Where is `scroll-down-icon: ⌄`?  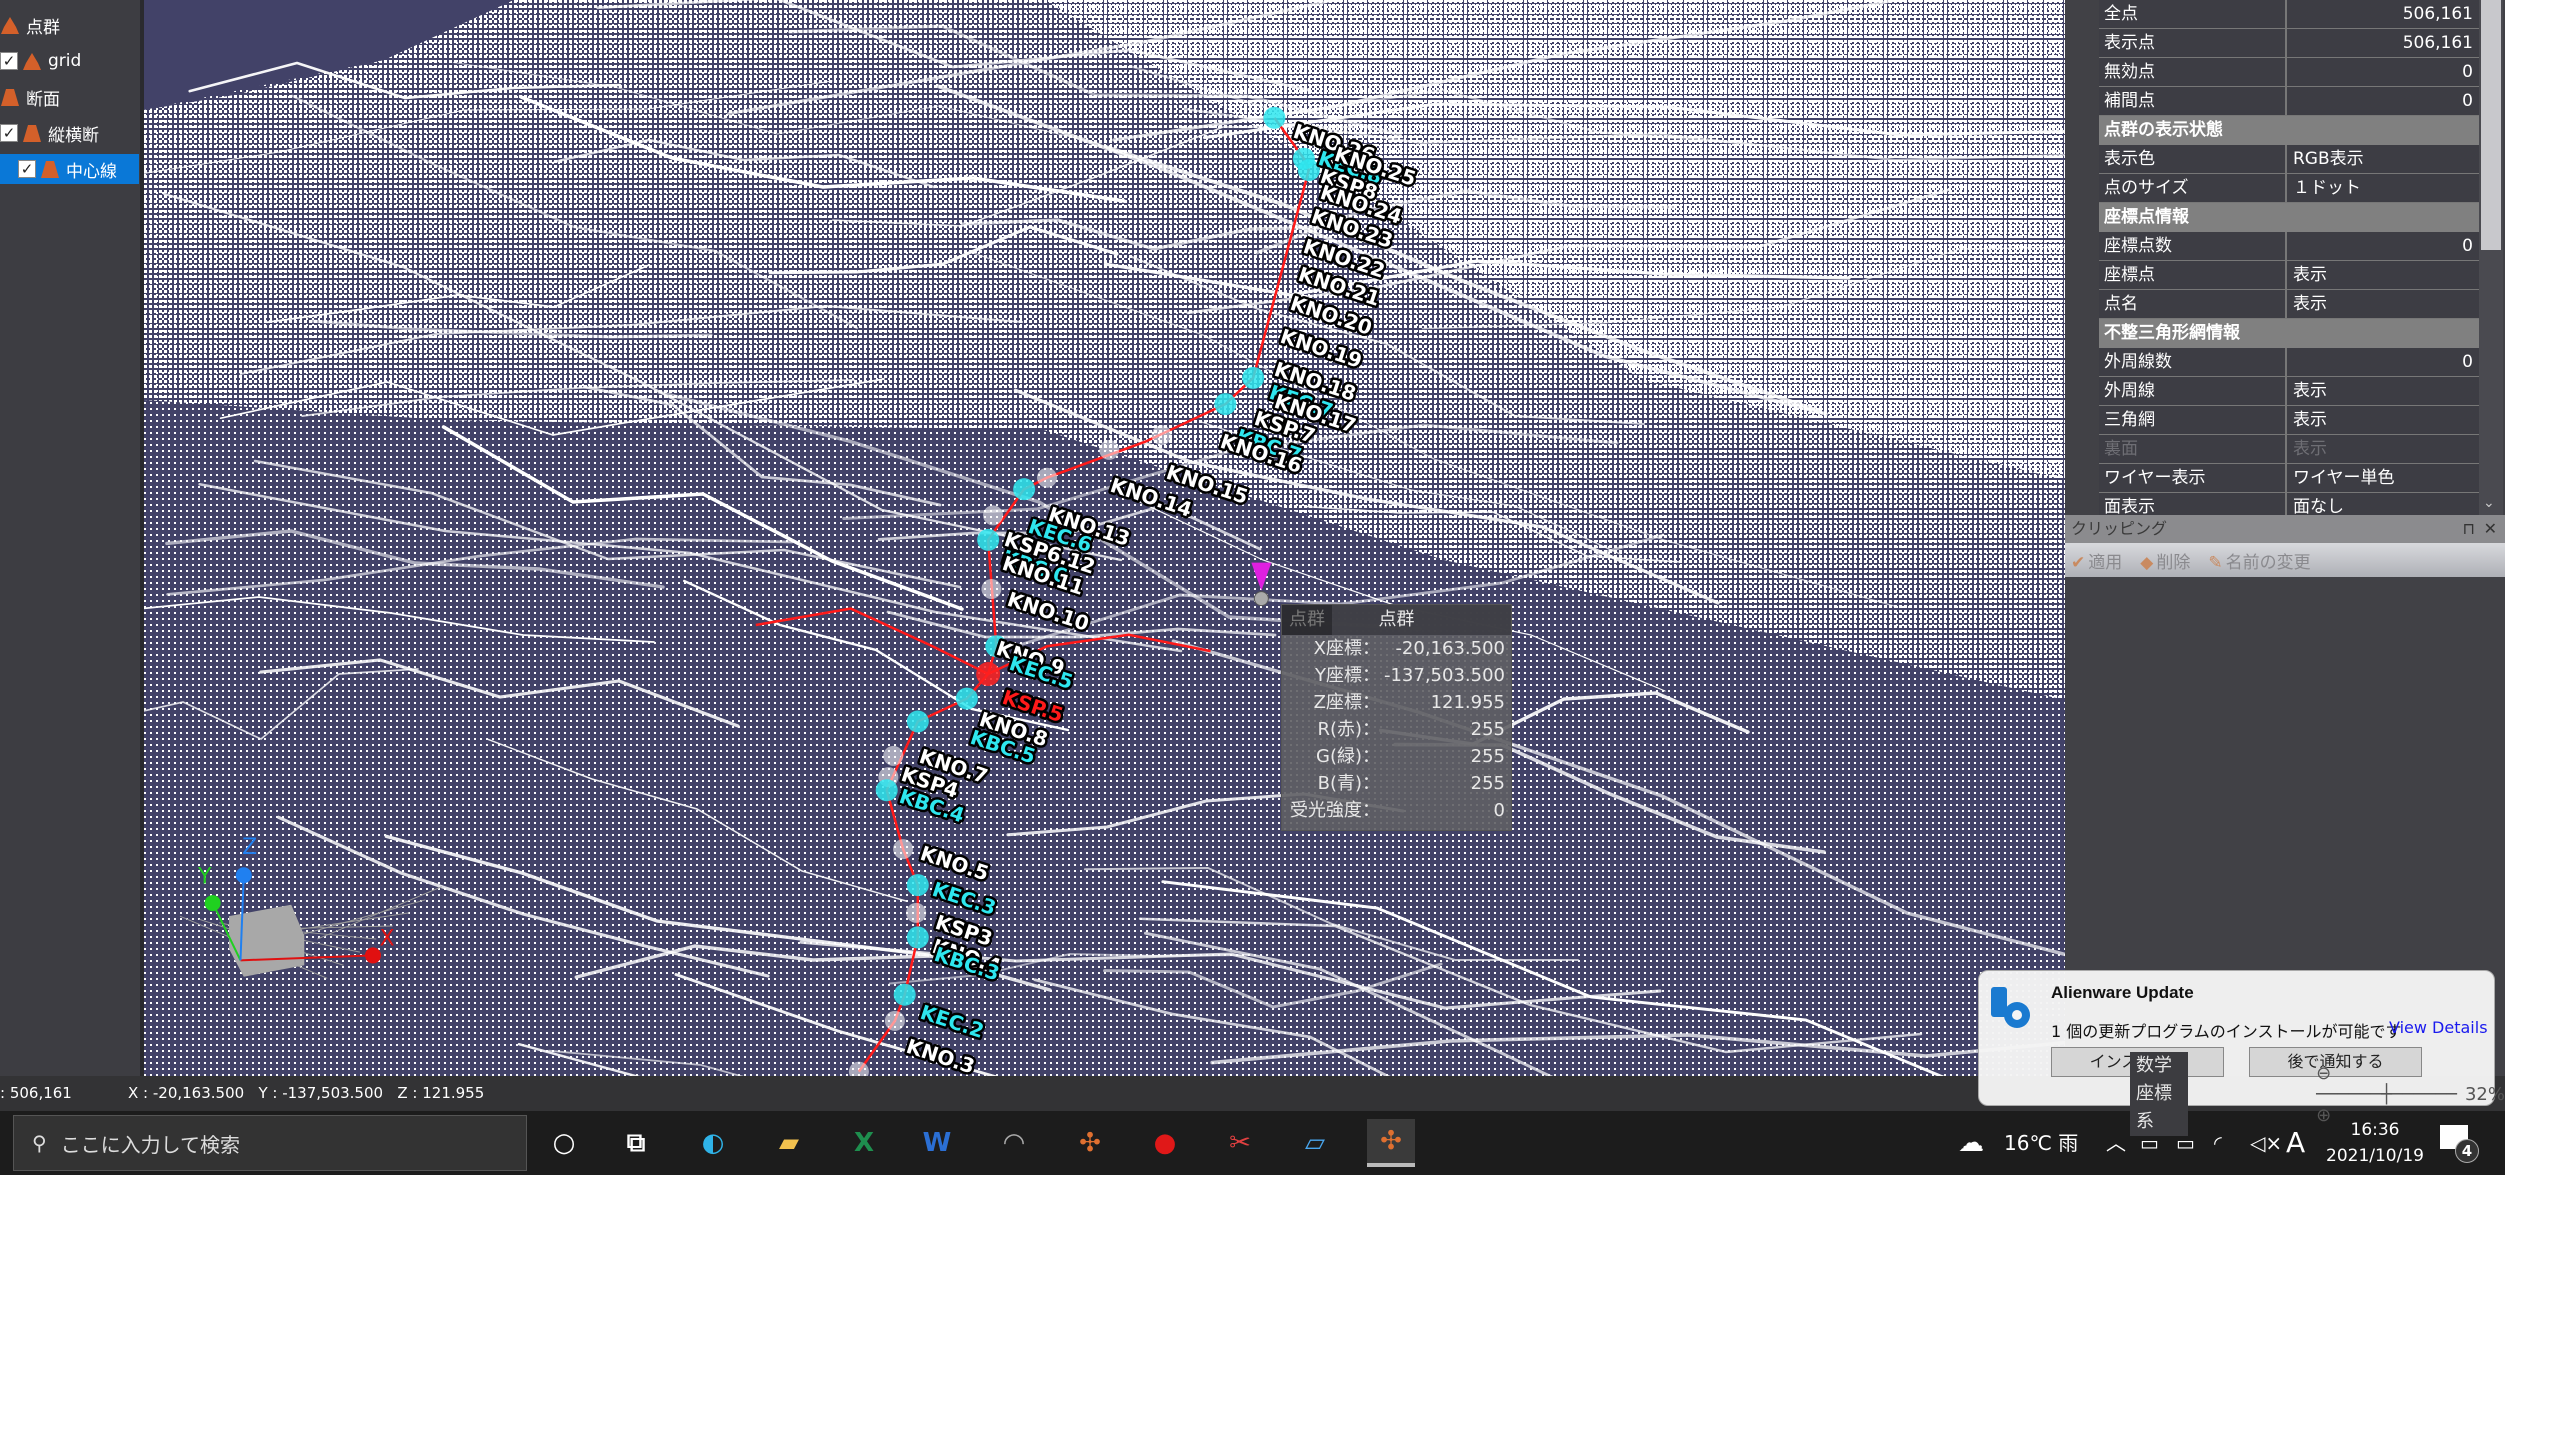
scroll-down-icon: ⌄ is located at coordinates (2489, 503).